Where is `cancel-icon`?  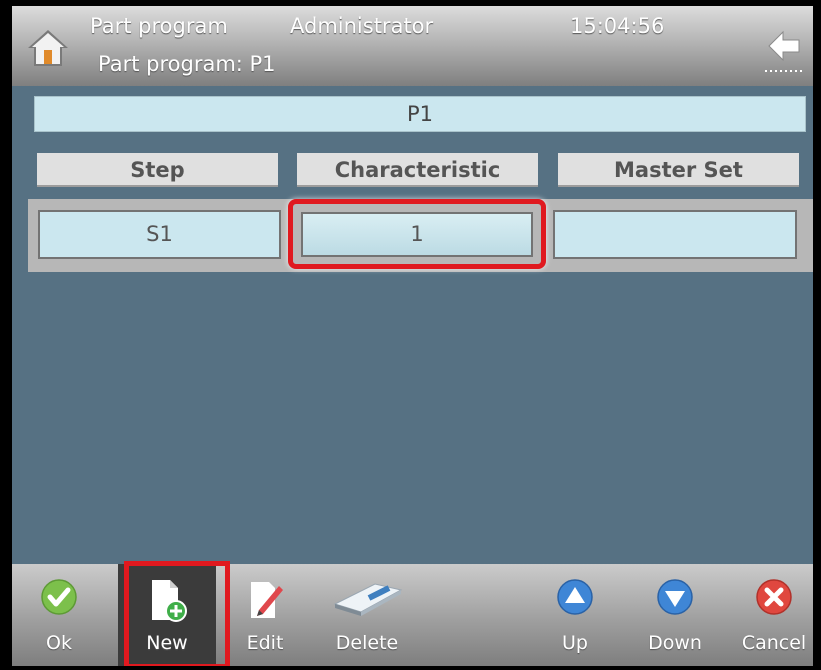
cancel-icon is located at coordinates (774, 597).